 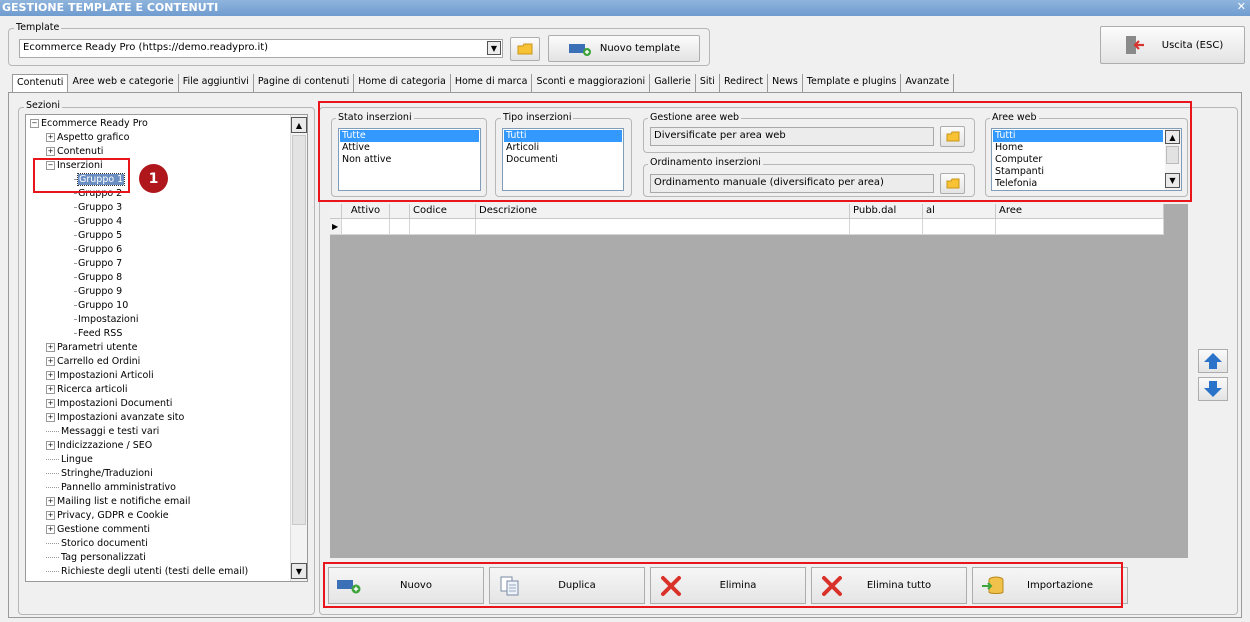 I want to click on tree-item: Gruppo 7, so click(x=98, y=264).